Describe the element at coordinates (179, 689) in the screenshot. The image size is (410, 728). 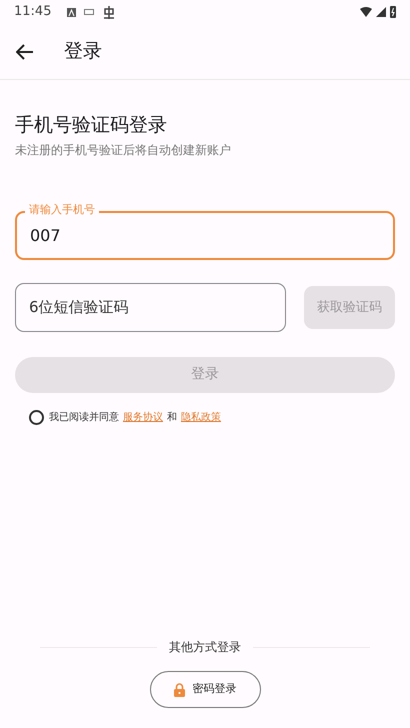
I see `lock-icon` at that location.